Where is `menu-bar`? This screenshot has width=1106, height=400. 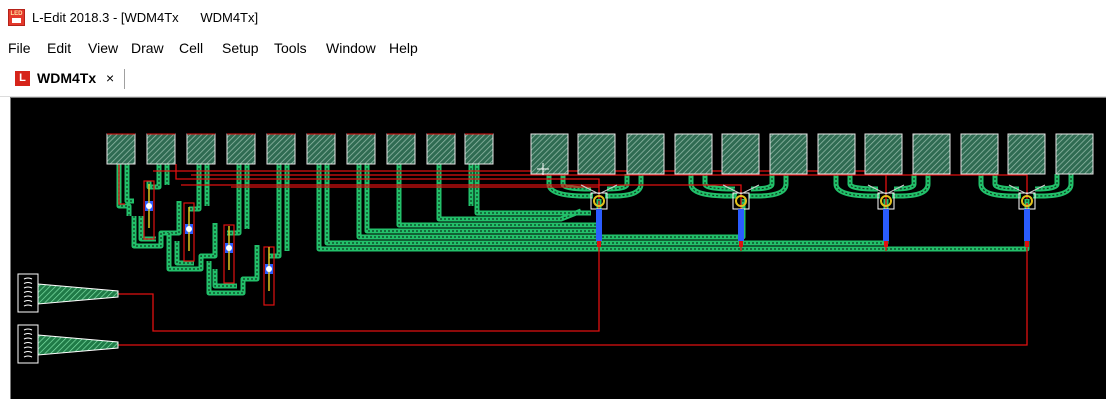 menu-bar is located at coordinates (553, 49).